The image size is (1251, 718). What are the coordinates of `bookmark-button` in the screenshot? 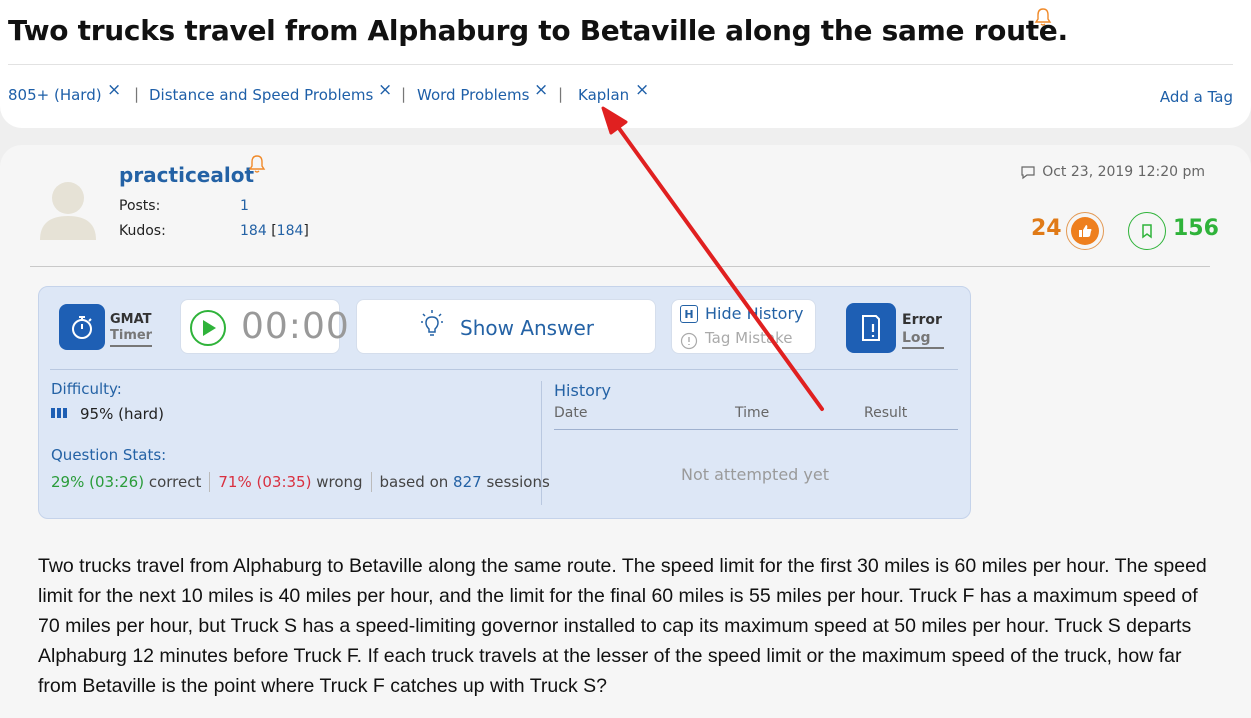 It's located at (1147, 231).